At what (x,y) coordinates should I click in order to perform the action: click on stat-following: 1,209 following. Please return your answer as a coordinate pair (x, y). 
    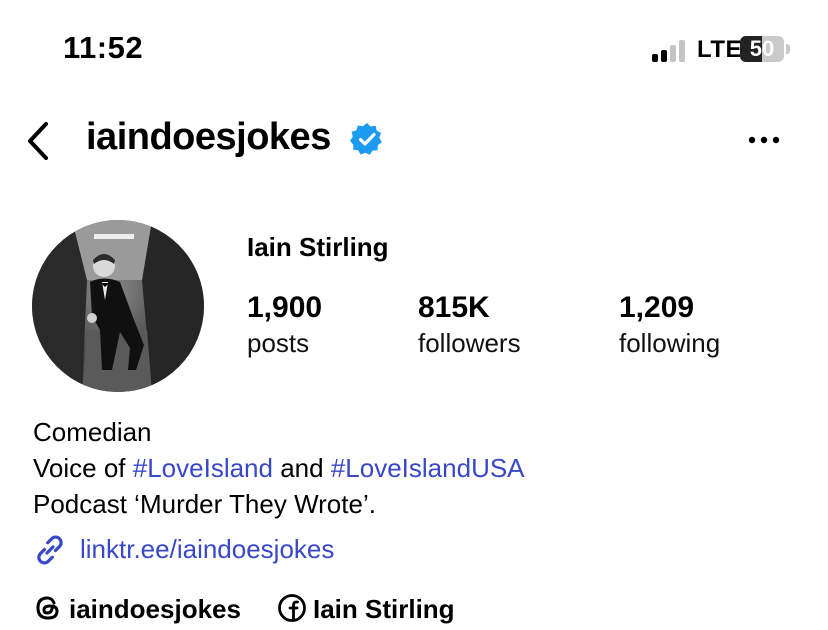
    Looking at the image, I should click on (669, 325).